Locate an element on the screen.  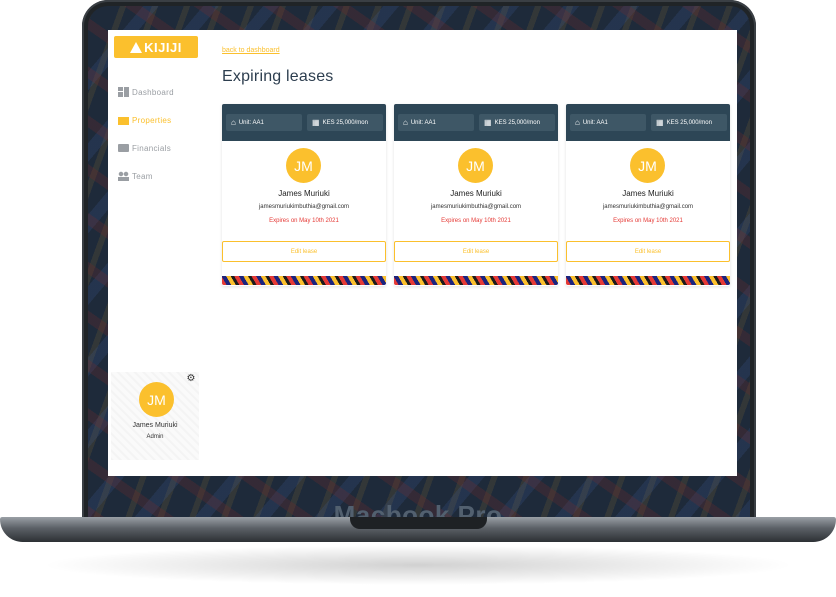
sidebar-item-label: Dashboard is located at coordinates (153, 92).